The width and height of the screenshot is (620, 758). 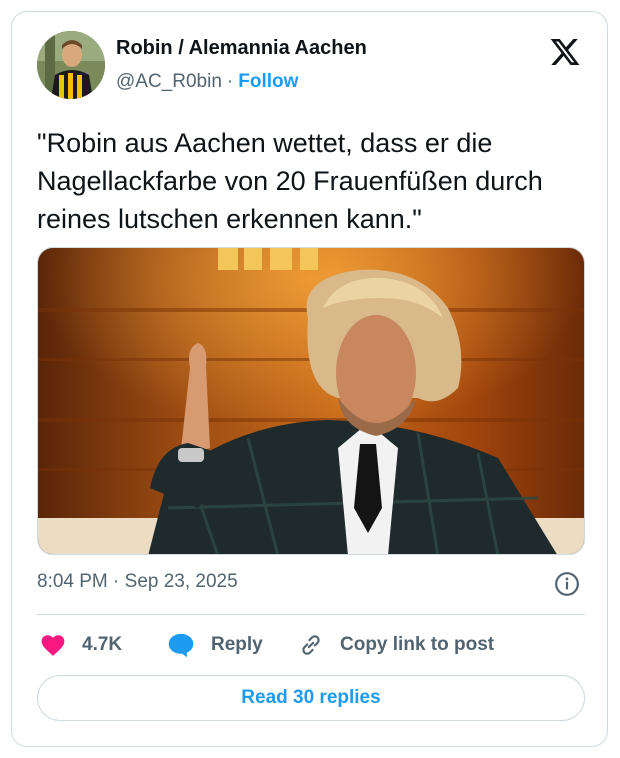 What do you see at coordinates (81, 645) in the screenshot?
I see `like-button: 4.7K` at bounding box center [81, 645].